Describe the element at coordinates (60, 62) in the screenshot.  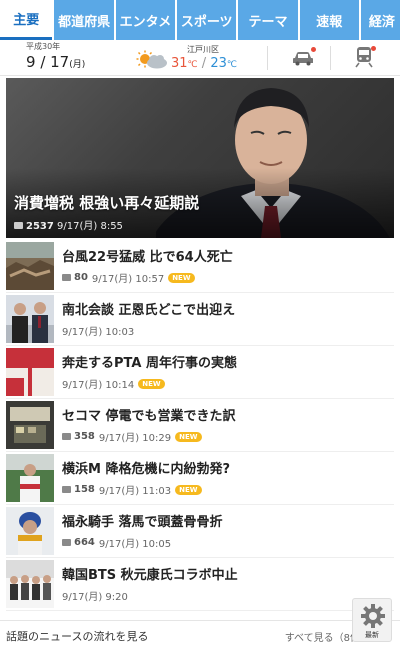
I see `day: 17` at that location.